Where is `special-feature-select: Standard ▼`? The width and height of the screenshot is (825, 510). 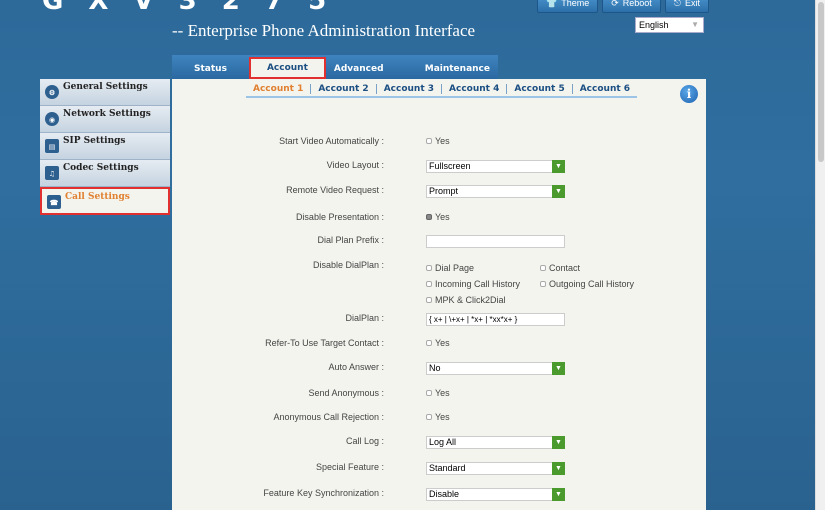
special-feature-select: Standard ▼ is located at coordinates (495, 468).